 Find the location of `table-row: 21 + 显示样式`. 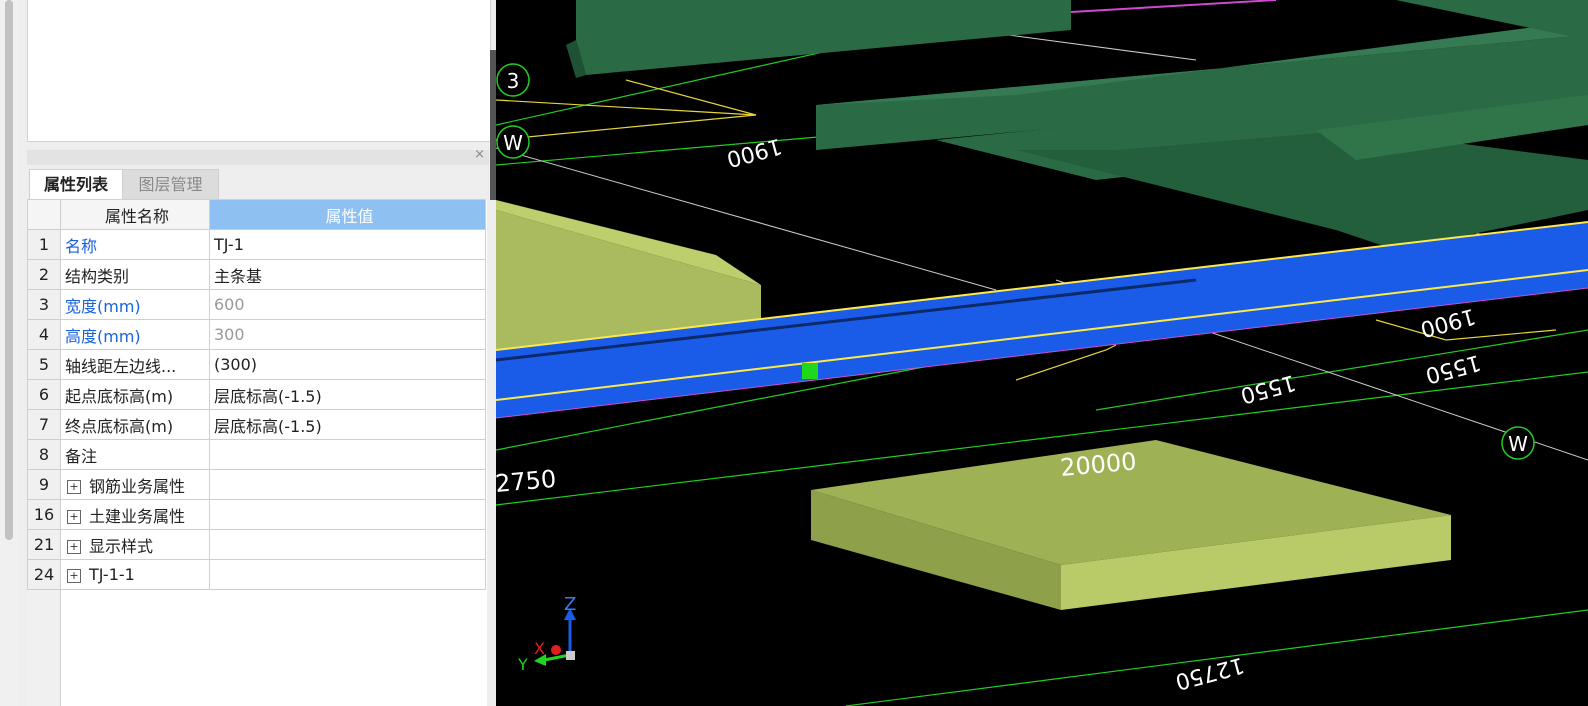

table-row: 21 + 显示样式 is located at coordinates (256, 544).